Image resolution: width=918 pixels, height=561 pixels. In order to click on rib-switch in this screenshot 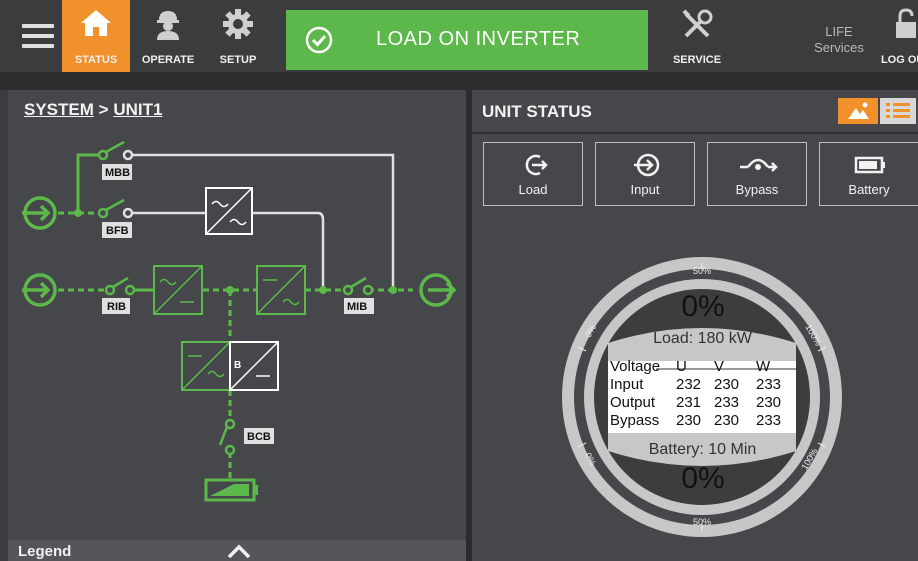, I will do `click(120, 286)`.